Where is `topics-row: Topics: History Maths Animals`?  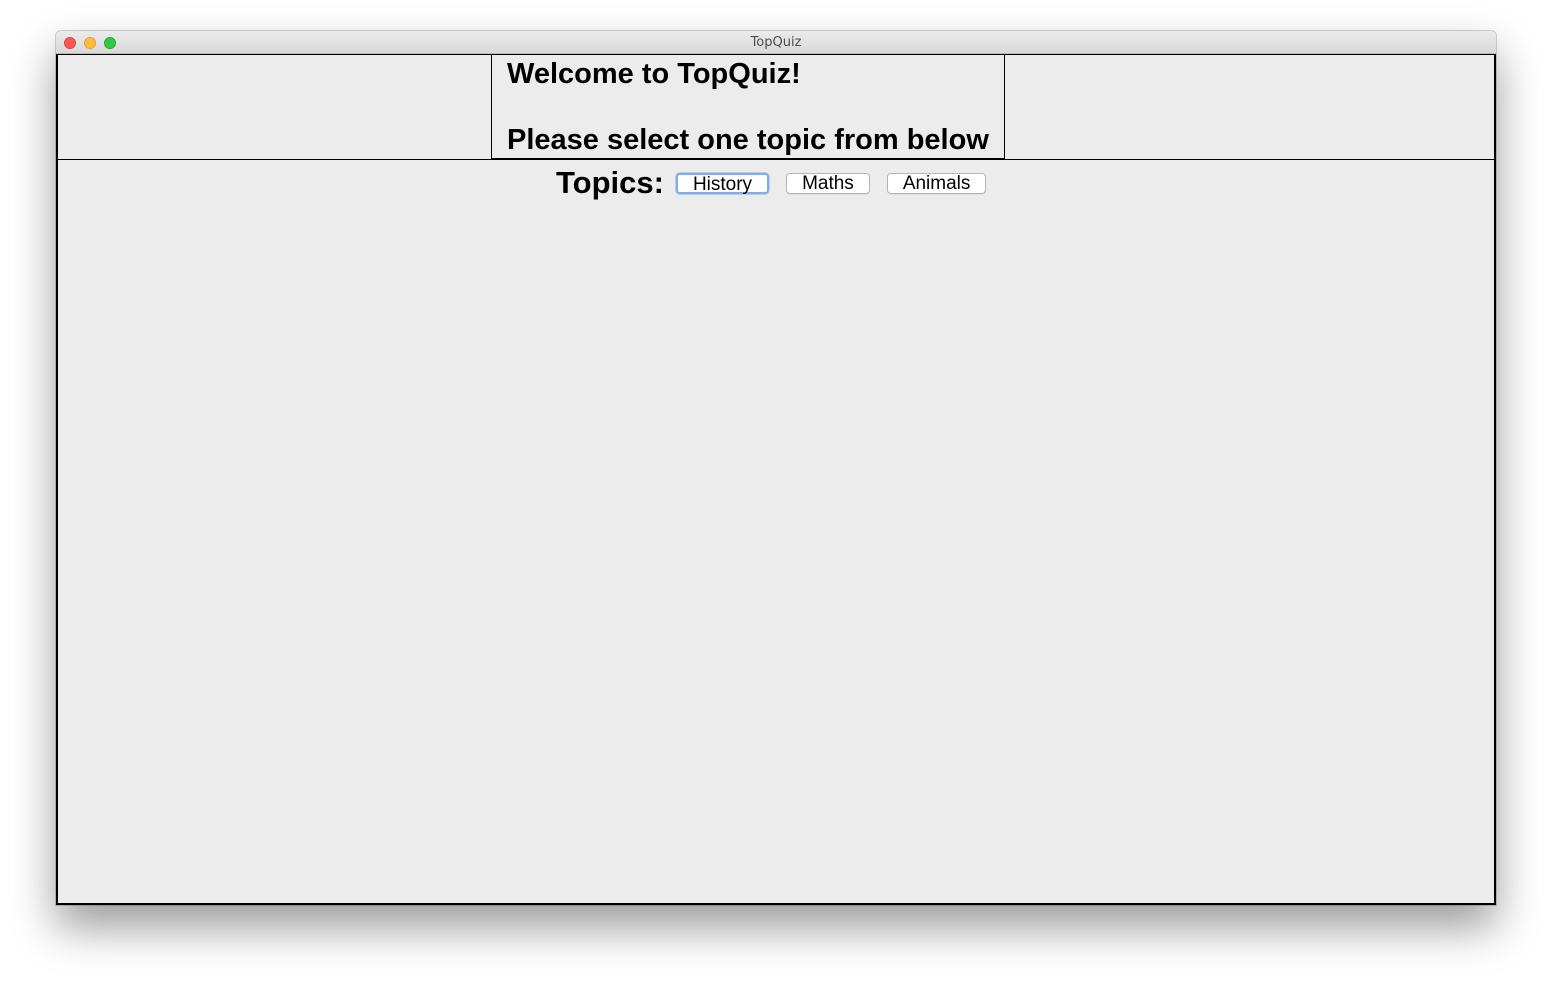
topics-row: Topics: History Maths Animals is located at coordinates (779, 183).